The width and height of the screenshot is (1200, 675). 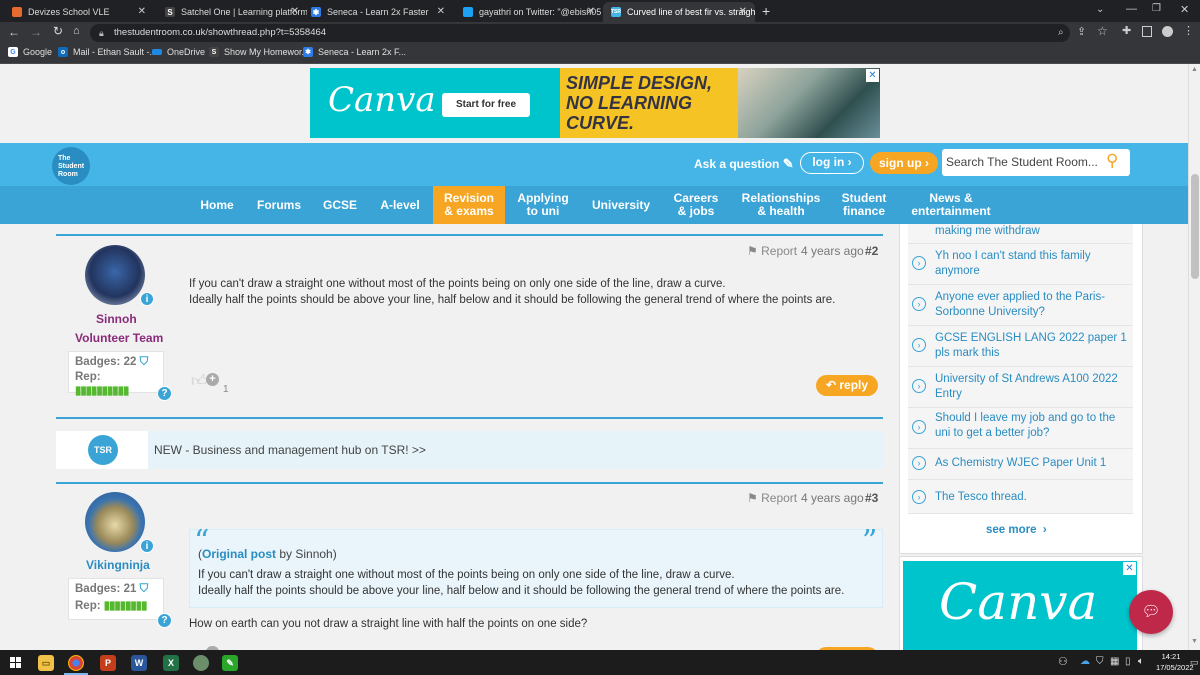 What do you see at coordinates (1128, 661) in the screenshot?
I see `battery-icon: ▯` at bounding box center [1128, 661].